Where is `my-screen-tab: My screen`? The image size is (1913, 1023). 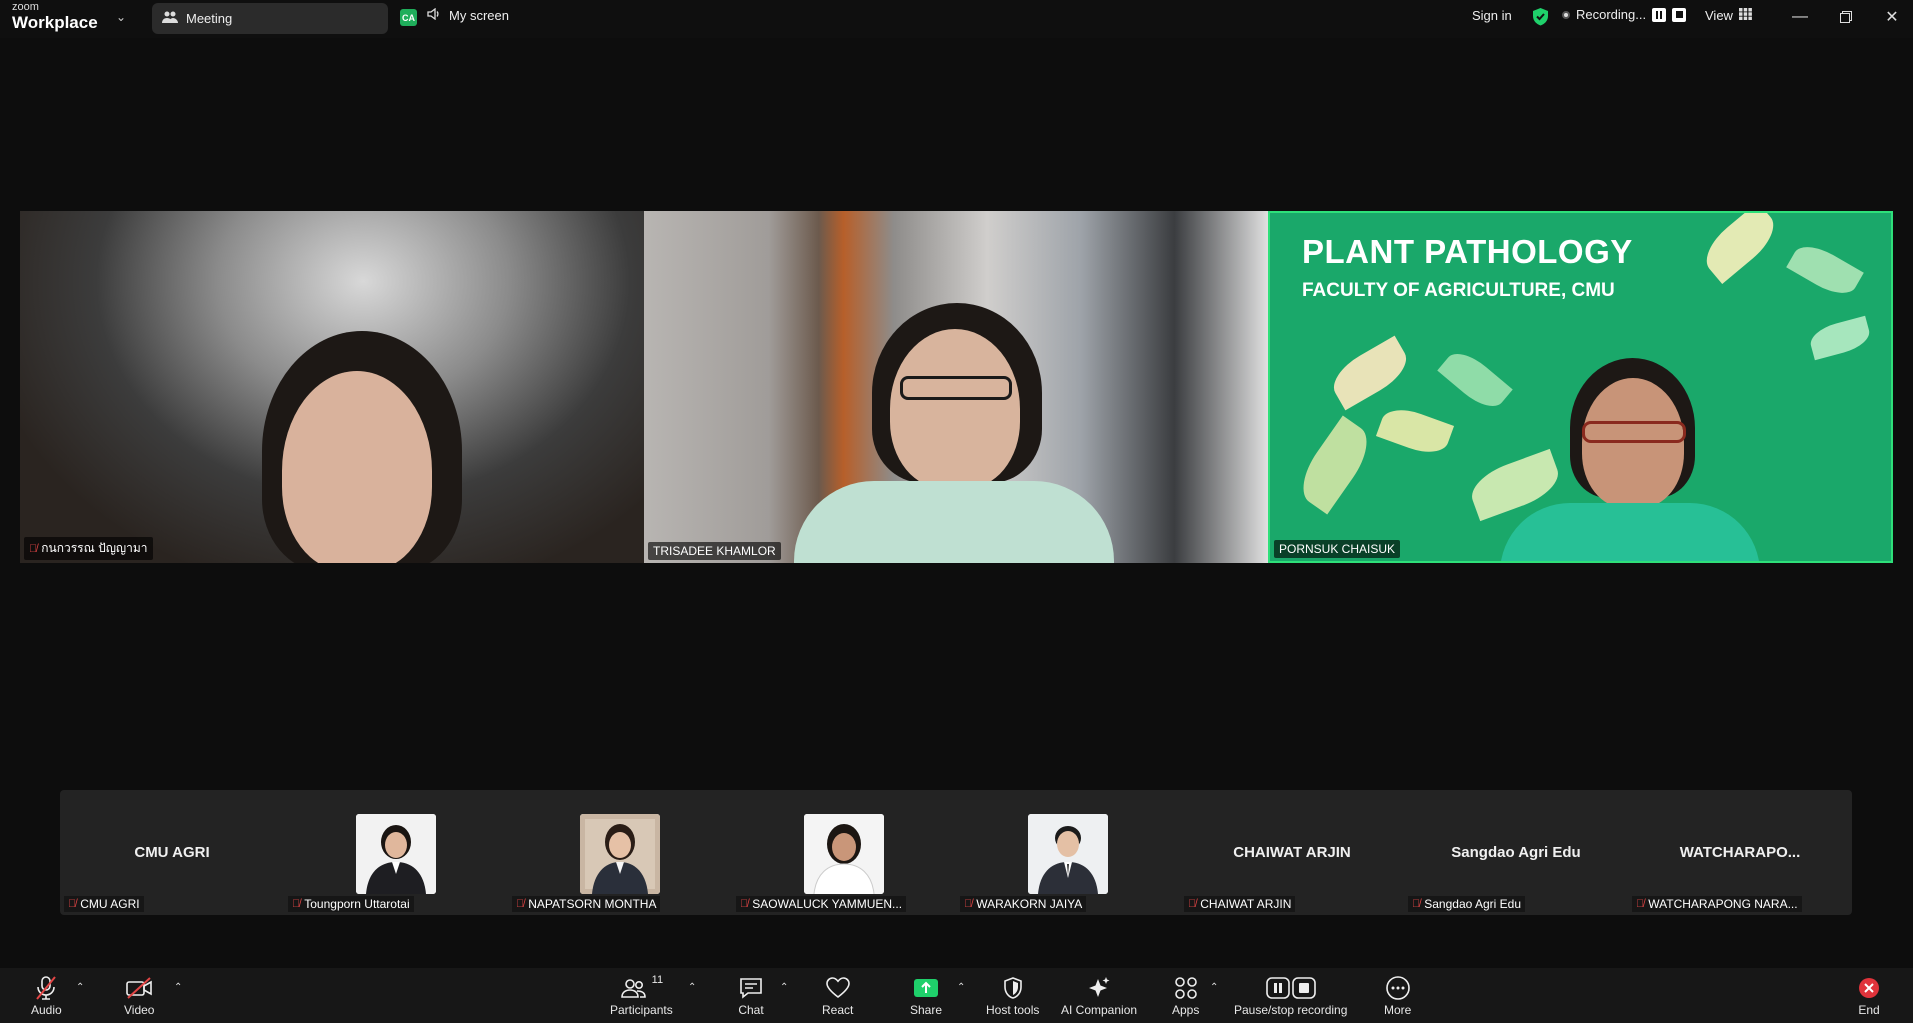 my-screen-tab: My screen is located at coordinates (468, 15).